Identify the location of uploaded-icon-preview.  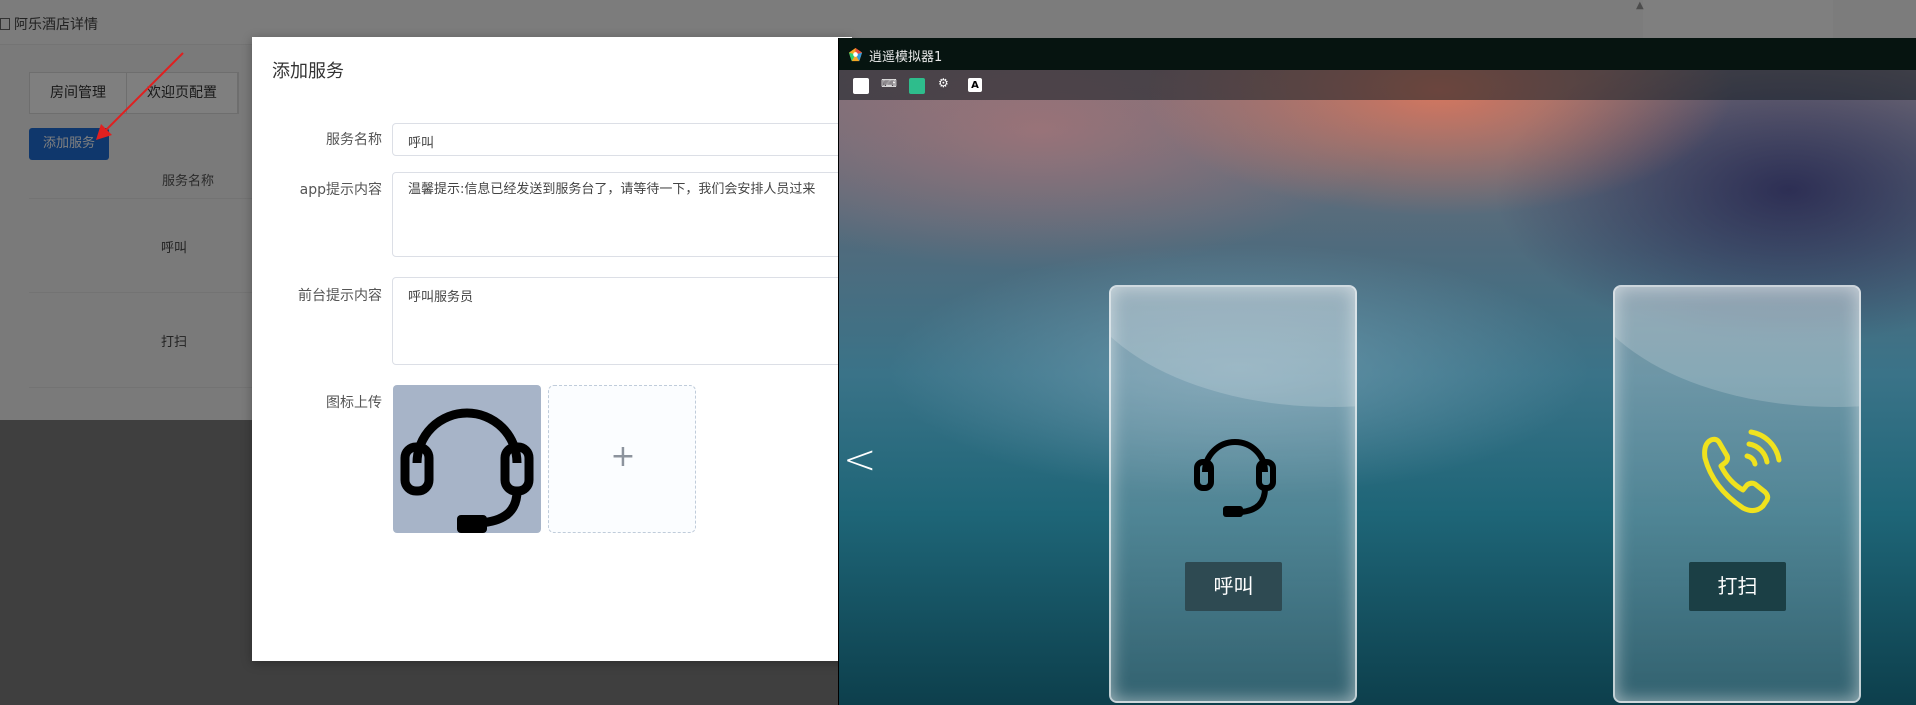
(467, 459).